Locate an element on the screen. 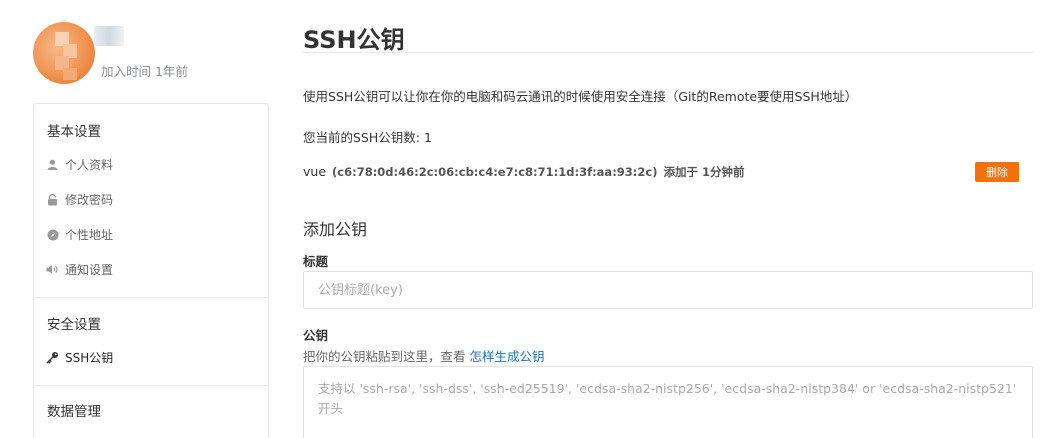 This screenshot has height=438, width=1044. sidebar-item-ssh-key: SSH公钥 is located at coordinates (79, 357).